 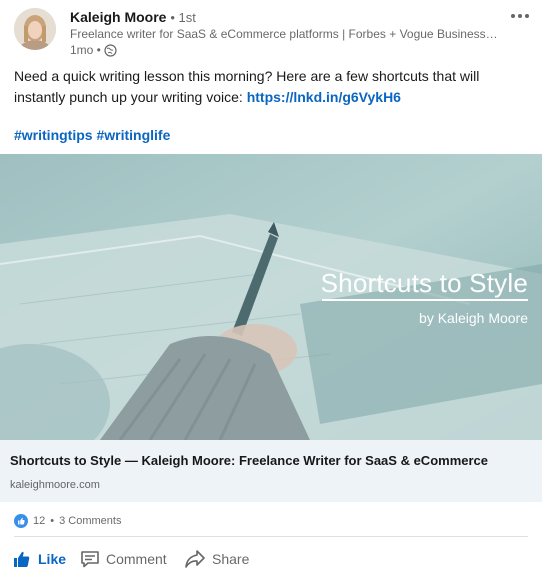 I want to click on more-options-button, so click(x=520, y=16).